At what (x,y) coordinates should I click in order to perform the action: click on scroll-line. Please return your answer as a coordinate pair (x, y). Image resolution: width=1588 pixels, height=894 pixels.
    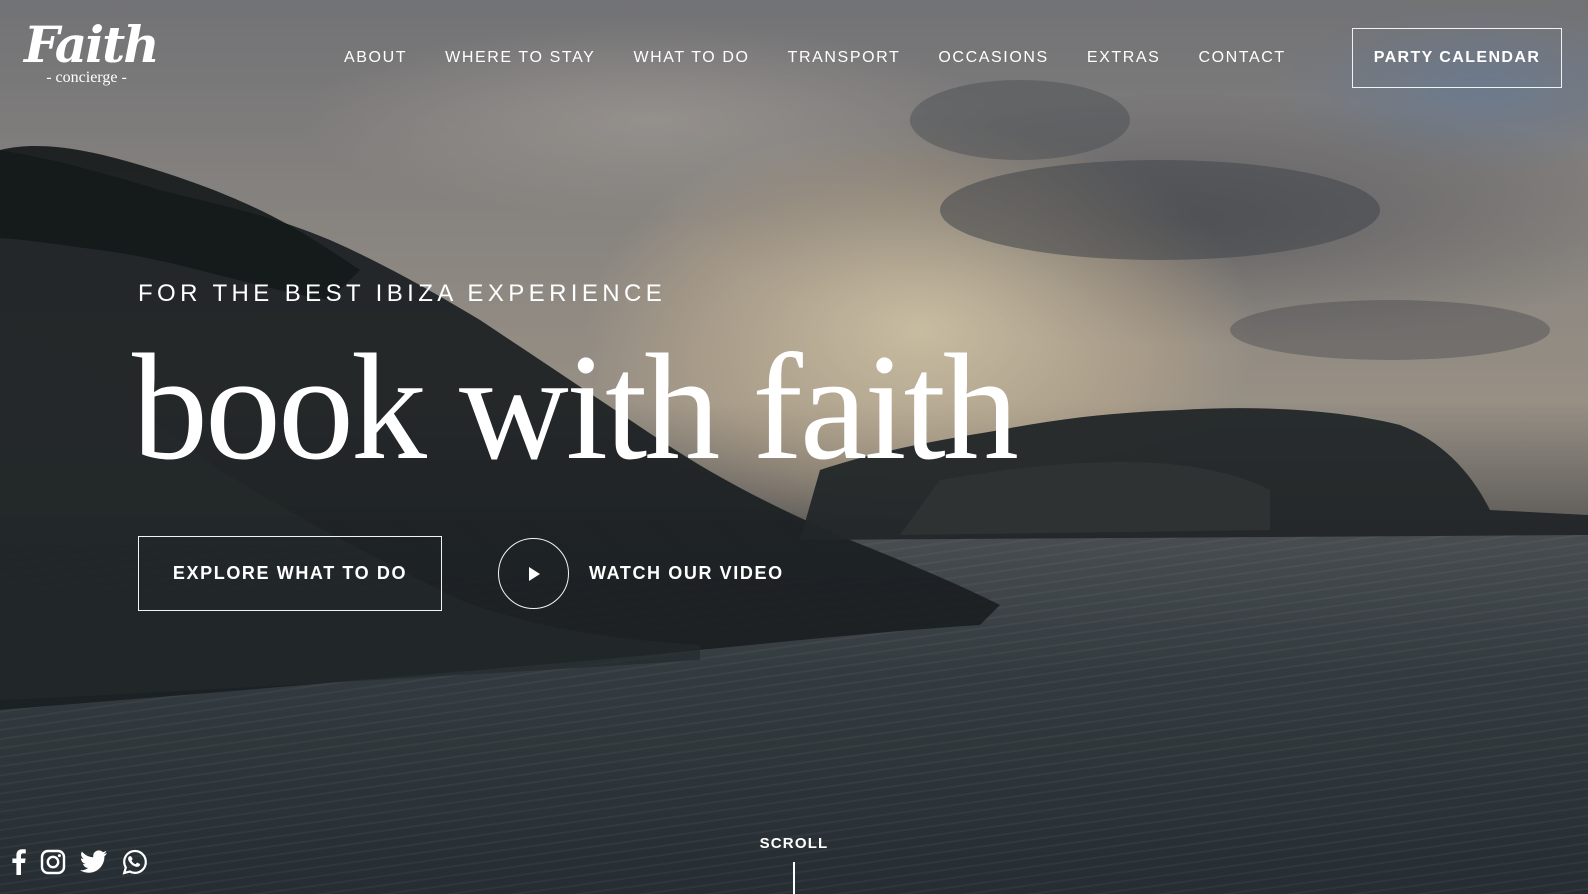
    Looking at the image, I should click on (794, 878).